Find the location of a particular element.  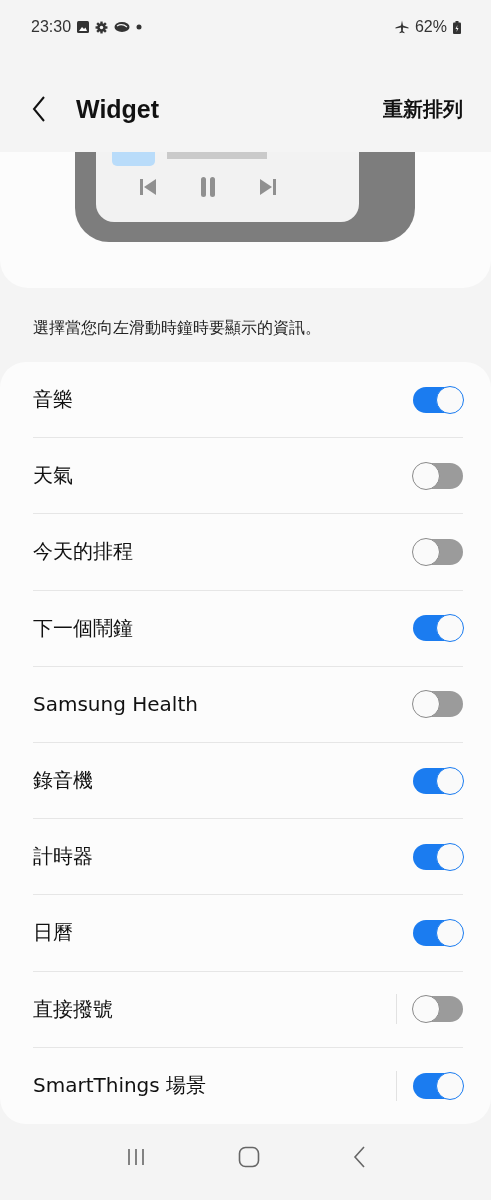

battery-icon is located at coordinates (457, 27).